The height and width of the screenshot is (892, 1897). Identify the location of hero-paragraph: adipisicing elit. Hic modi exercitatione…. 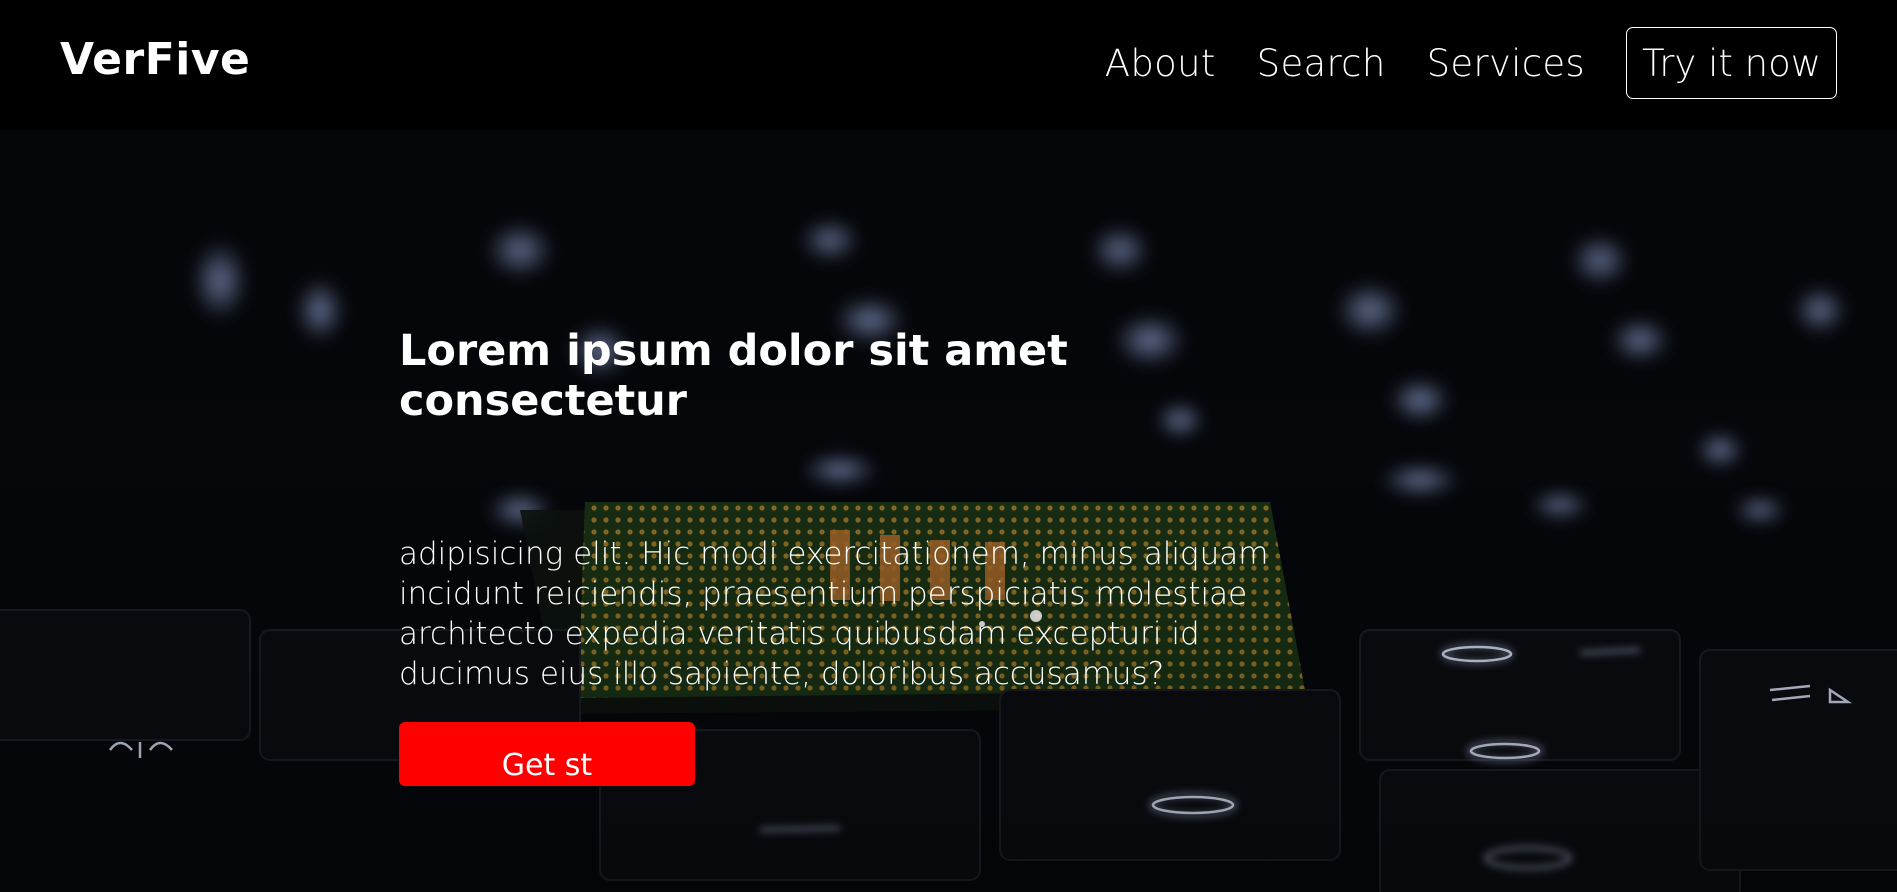
(834, 614).